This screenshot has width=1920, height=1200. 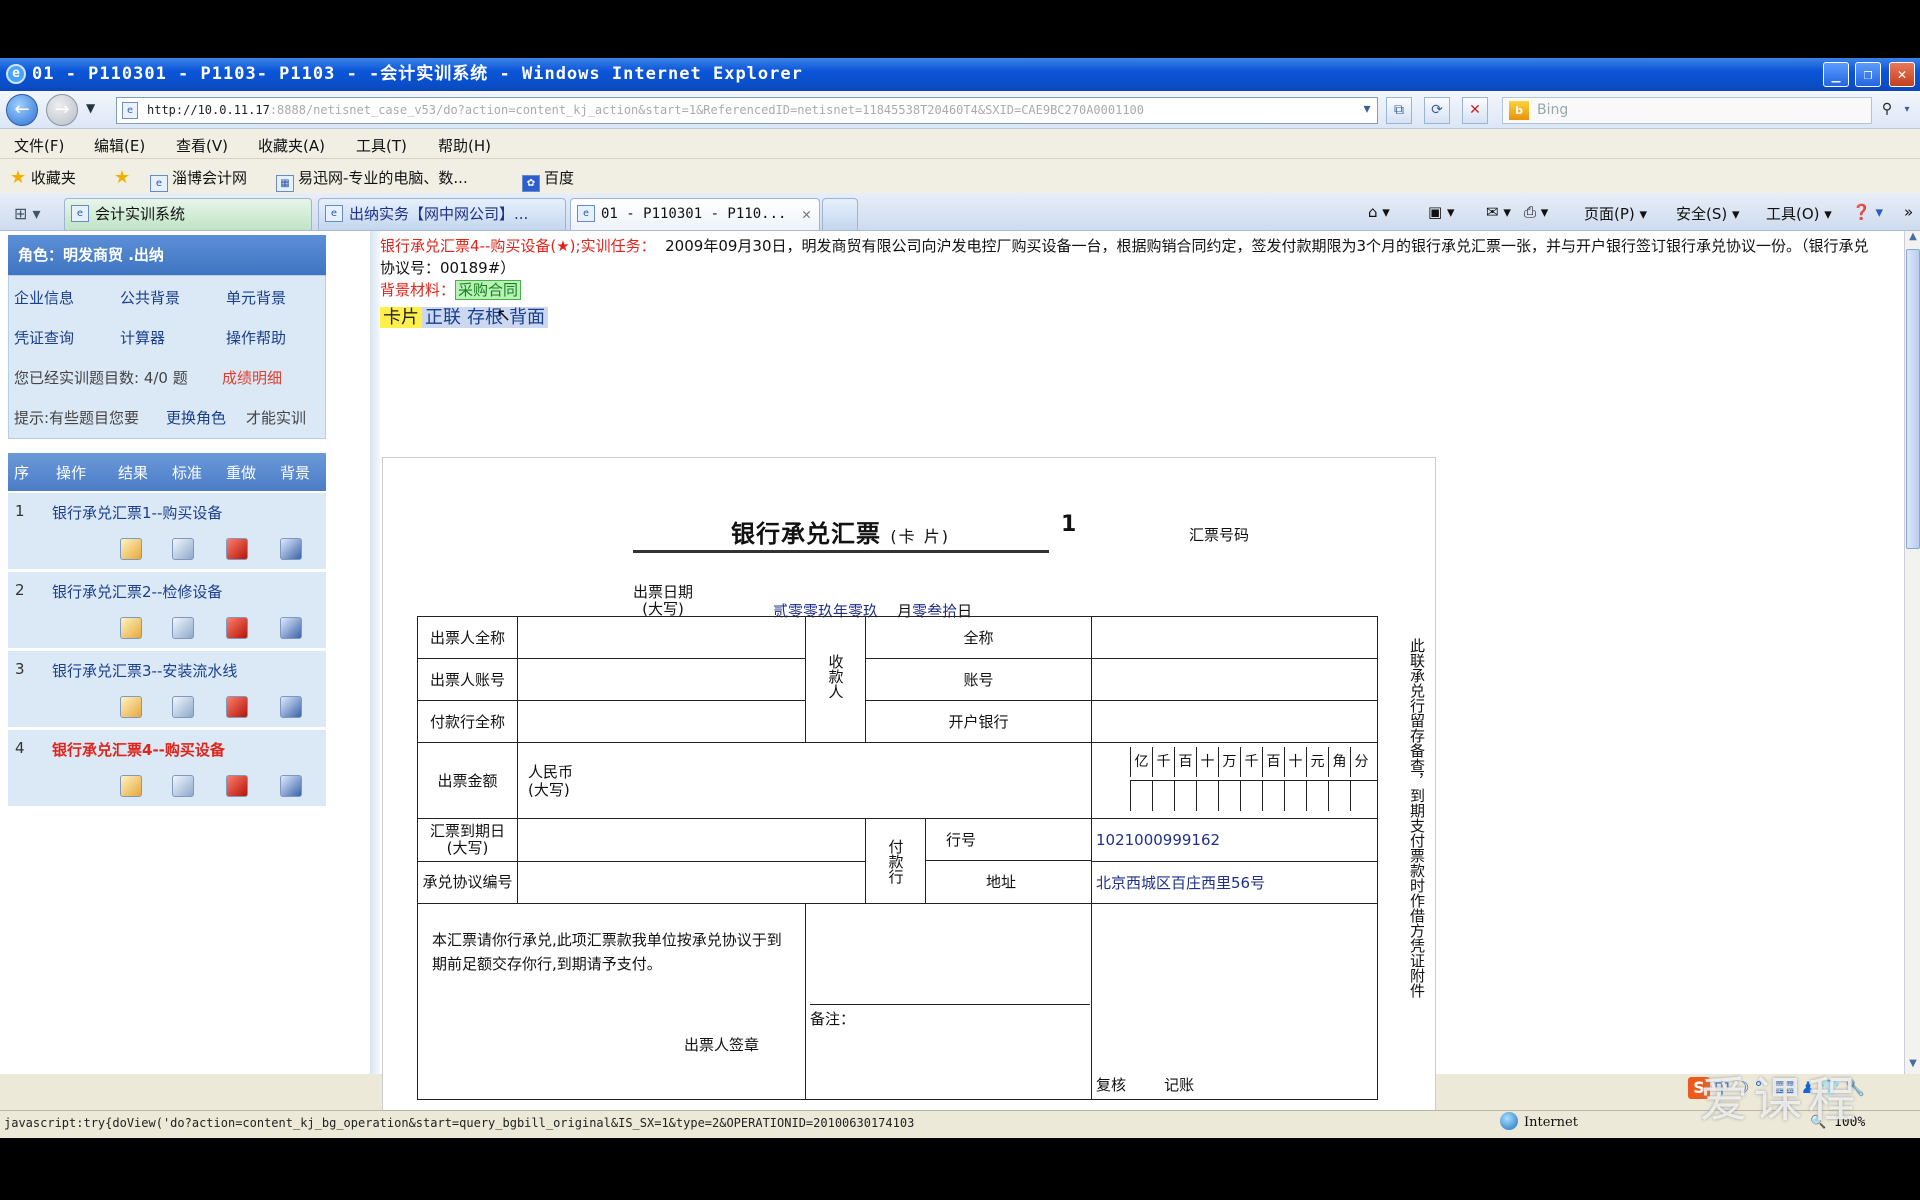 What do you see at coordinates (150, 297) in the screenshot?
I see `link-public-bg: 公共背景` at bounding box center [150, 297].